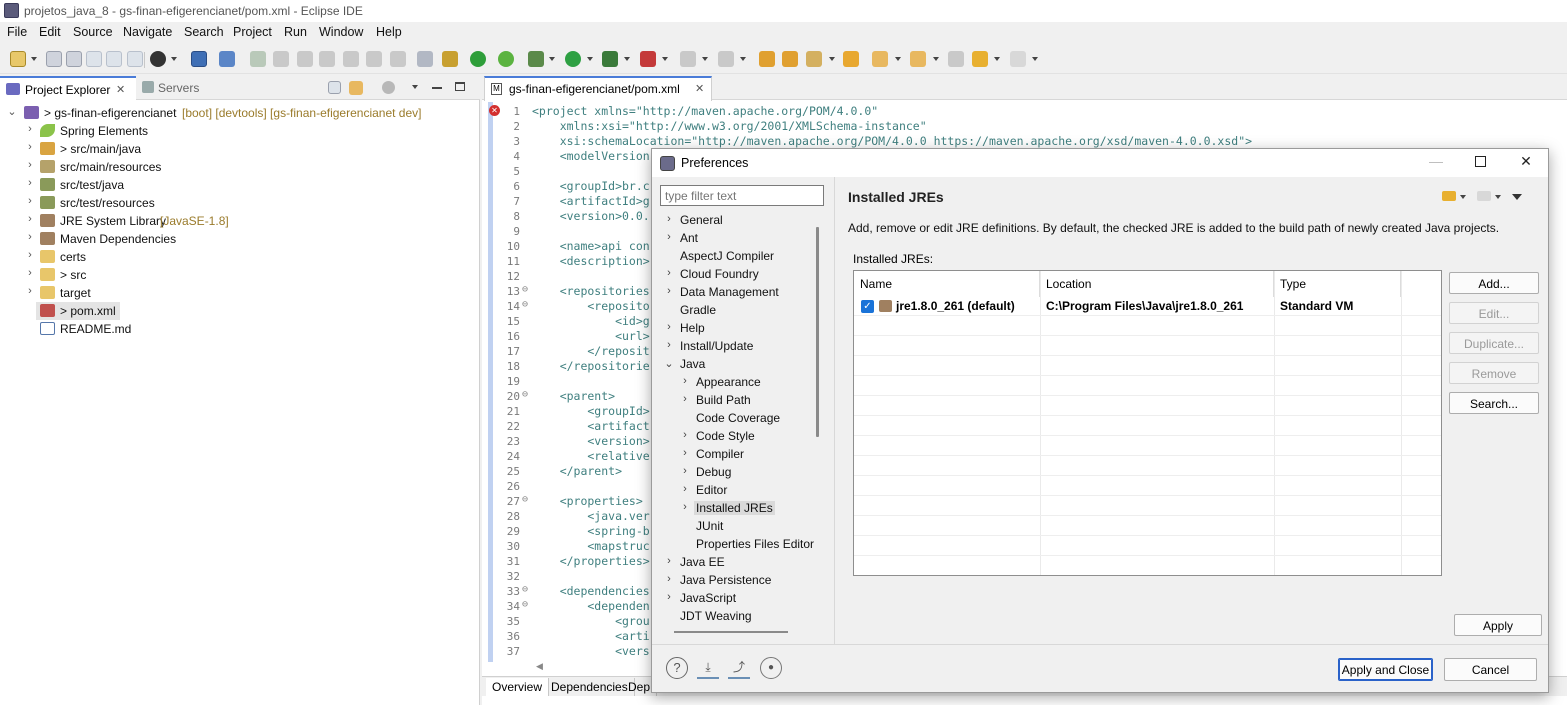 The width and height of the screenshot is (1567, 705). What do you see at coordinates (665, 59) in the screenshot?
I see `external-tools-dropdown-icon` at bounding box center [665, 59].